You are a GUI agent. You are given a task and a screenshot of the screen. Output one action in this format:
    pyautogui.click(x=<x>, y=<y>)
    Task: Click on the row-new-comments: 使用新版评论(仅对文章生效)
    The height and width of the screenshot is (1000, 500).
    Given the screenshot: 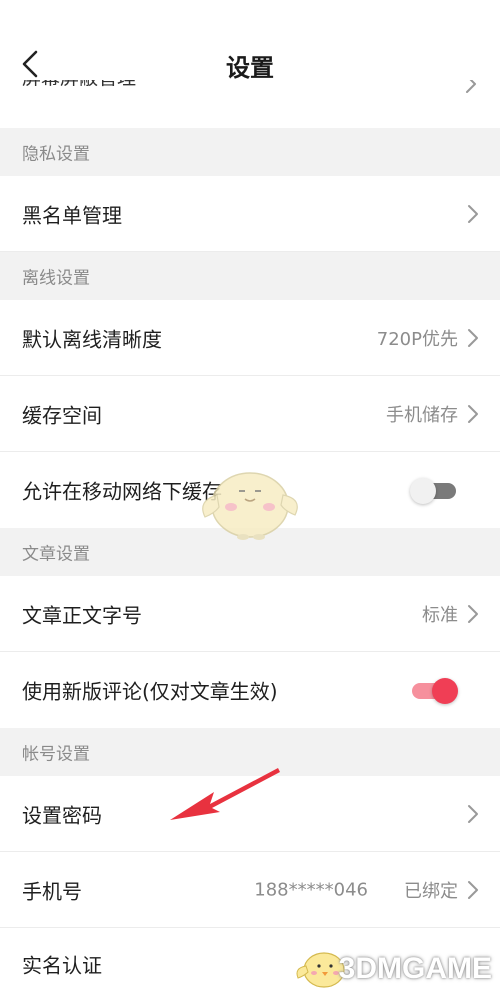 What is the action you would take?
    pyautogui.click(x=250, y=690)
    